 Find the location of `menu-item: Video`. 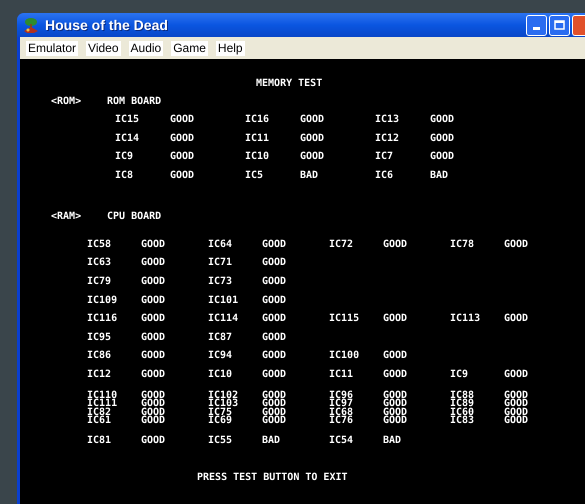

menu-item: Video is located at coordinates (103, 48).